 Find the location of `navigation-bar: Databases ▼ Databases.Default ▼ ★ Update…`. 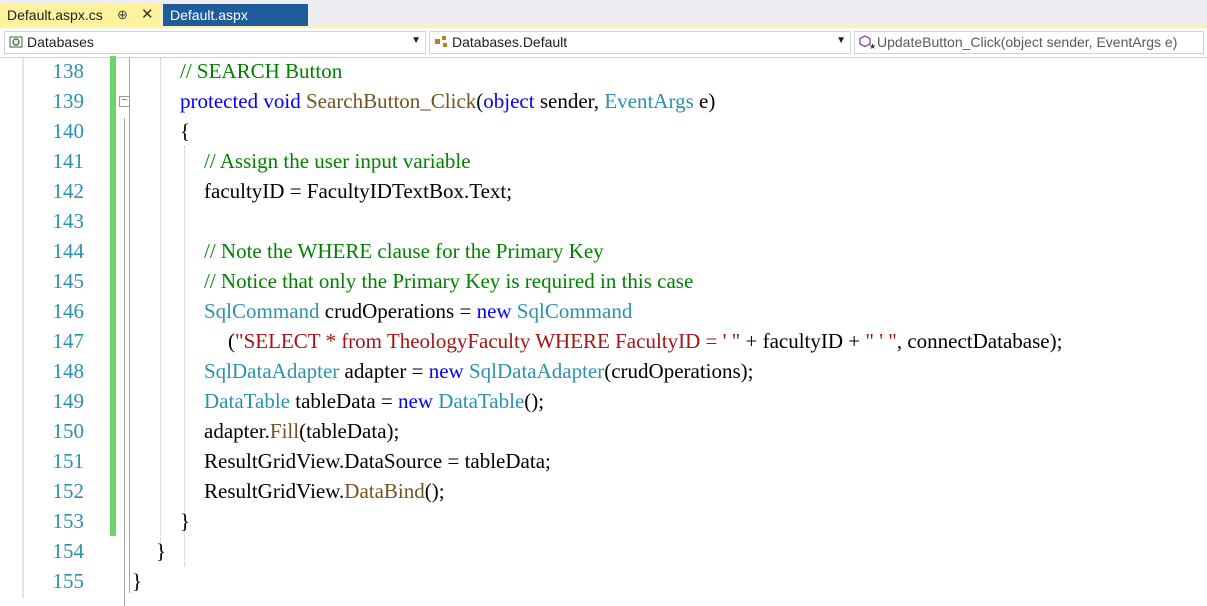

navigation-bar: Databases ▼ Databases.Default ▼ ★ Update… is located at coordinates (603, 43).